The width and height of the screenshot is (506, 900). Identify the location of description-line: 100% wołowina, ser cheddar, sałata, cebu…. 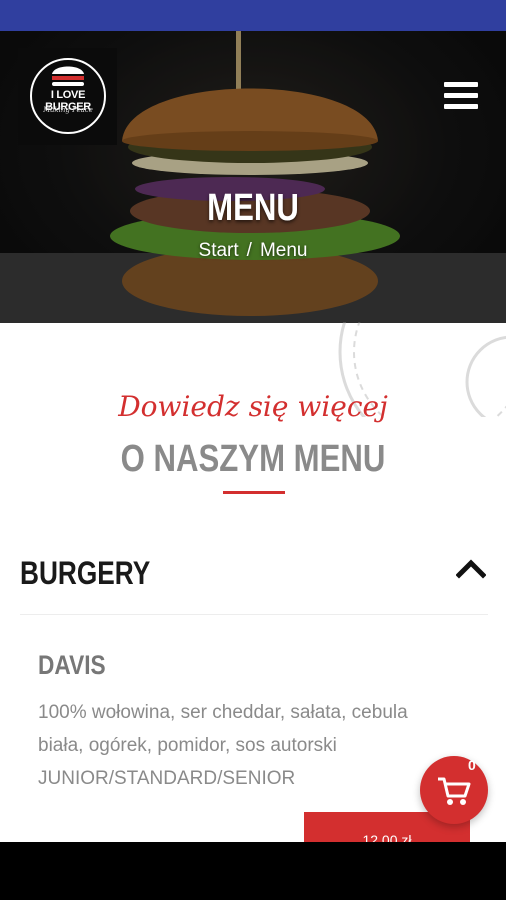
(223, 712).